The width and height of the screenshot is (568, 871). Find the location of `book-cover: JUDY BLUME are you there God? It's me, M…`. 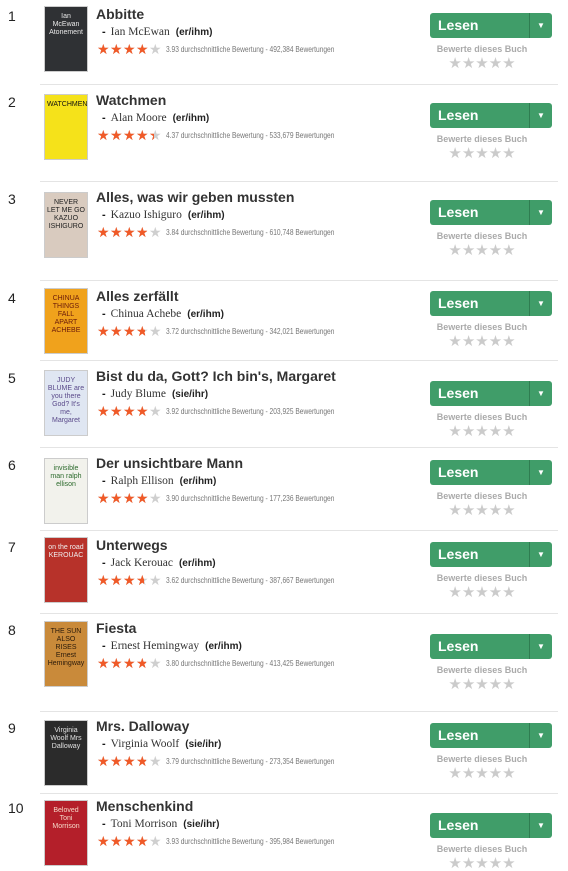

book-cover: JUDY BLUME are you there God? It's me, M… is located at coordinates (66, 403).